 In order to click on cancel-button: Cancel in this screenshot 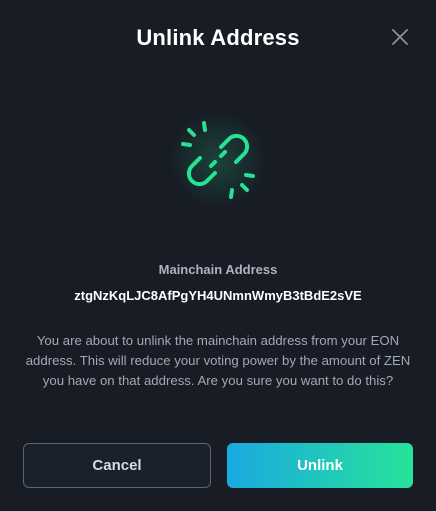, I will do `click(117, 465)`.